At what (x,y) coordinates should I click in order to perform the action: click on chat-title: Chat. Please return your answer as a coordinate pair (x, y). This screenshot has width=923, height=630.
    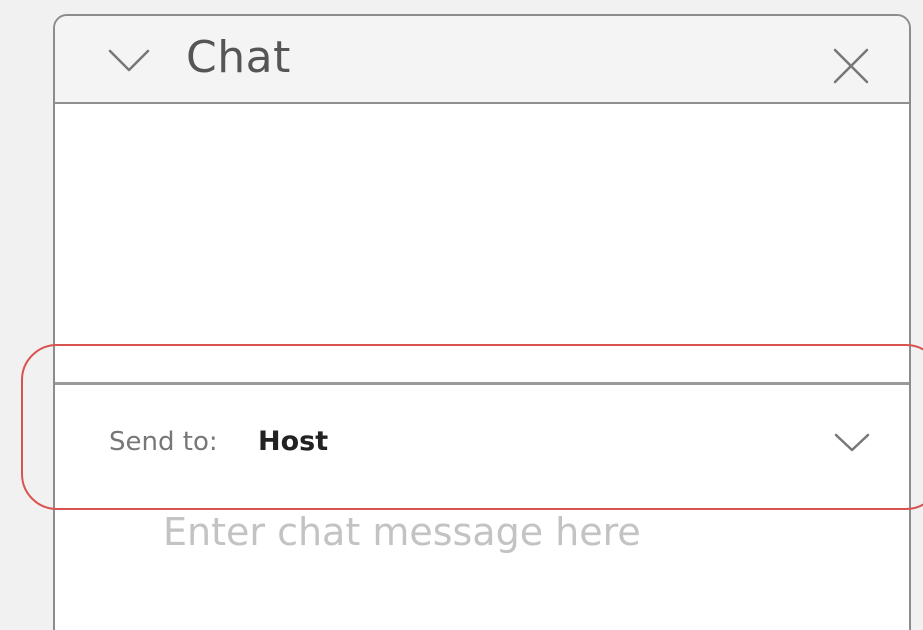
    Looking at the image, I should click on (238, 57).